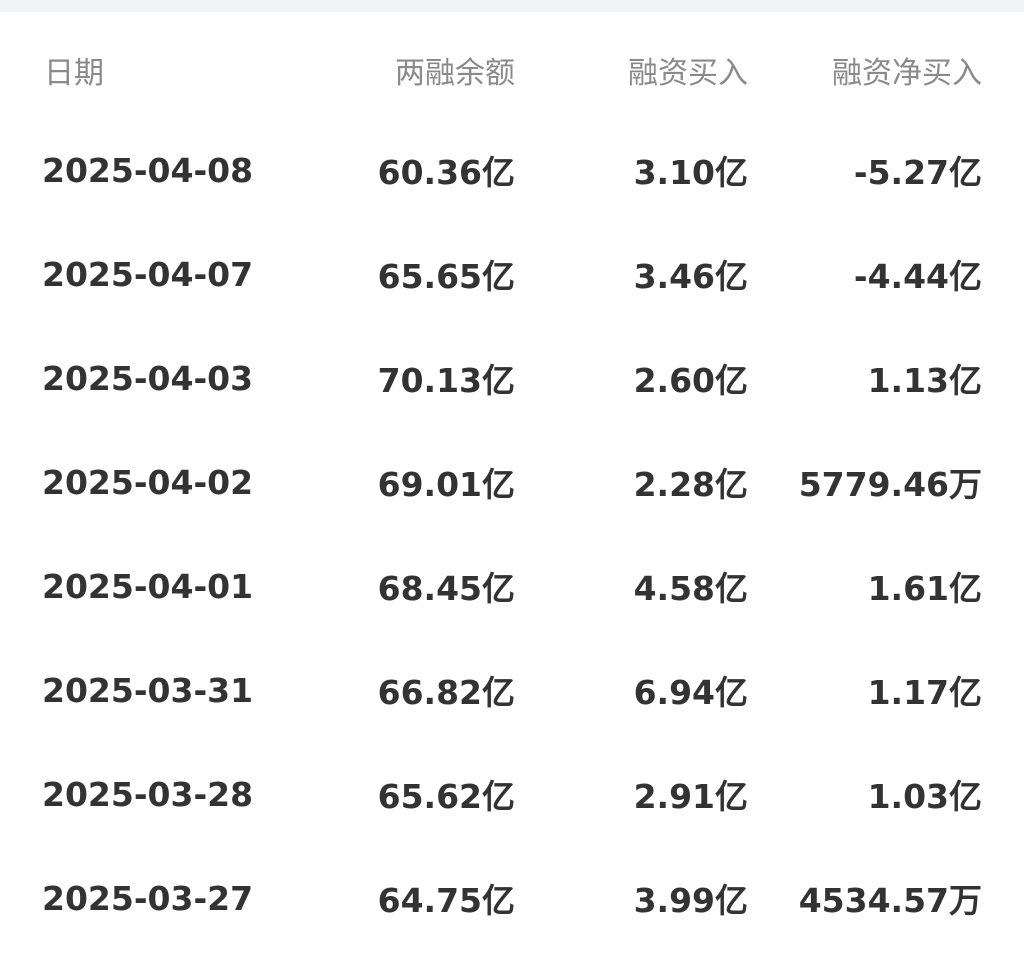  I want to click on cell-financing-net-buy: 1.13亿, so click(924, 380).